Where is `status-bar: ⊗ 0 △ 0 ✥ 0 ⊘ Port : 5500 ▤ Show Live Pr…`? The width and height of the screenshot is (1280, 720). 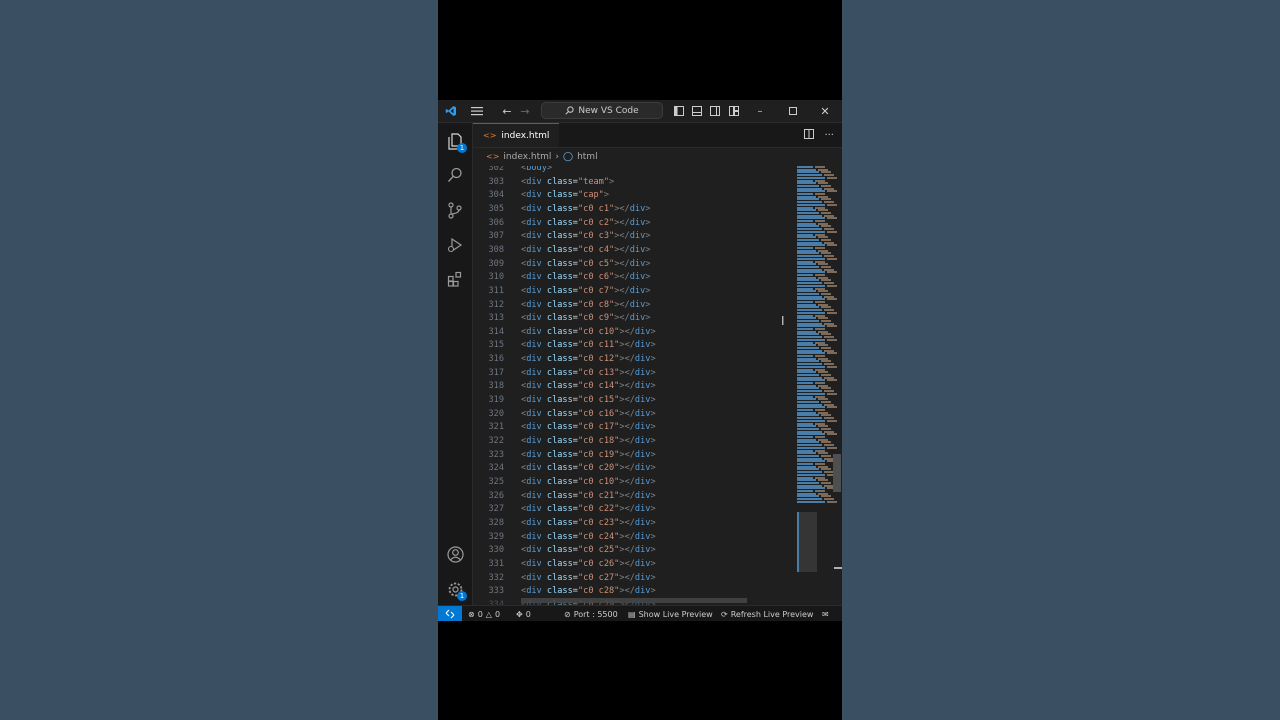
status-bar: ⊗ 0 △ 0 ✥ 0 ⊘ Port : 5500 ▤ Show Live Pr… is located at coordinates (640, 613).